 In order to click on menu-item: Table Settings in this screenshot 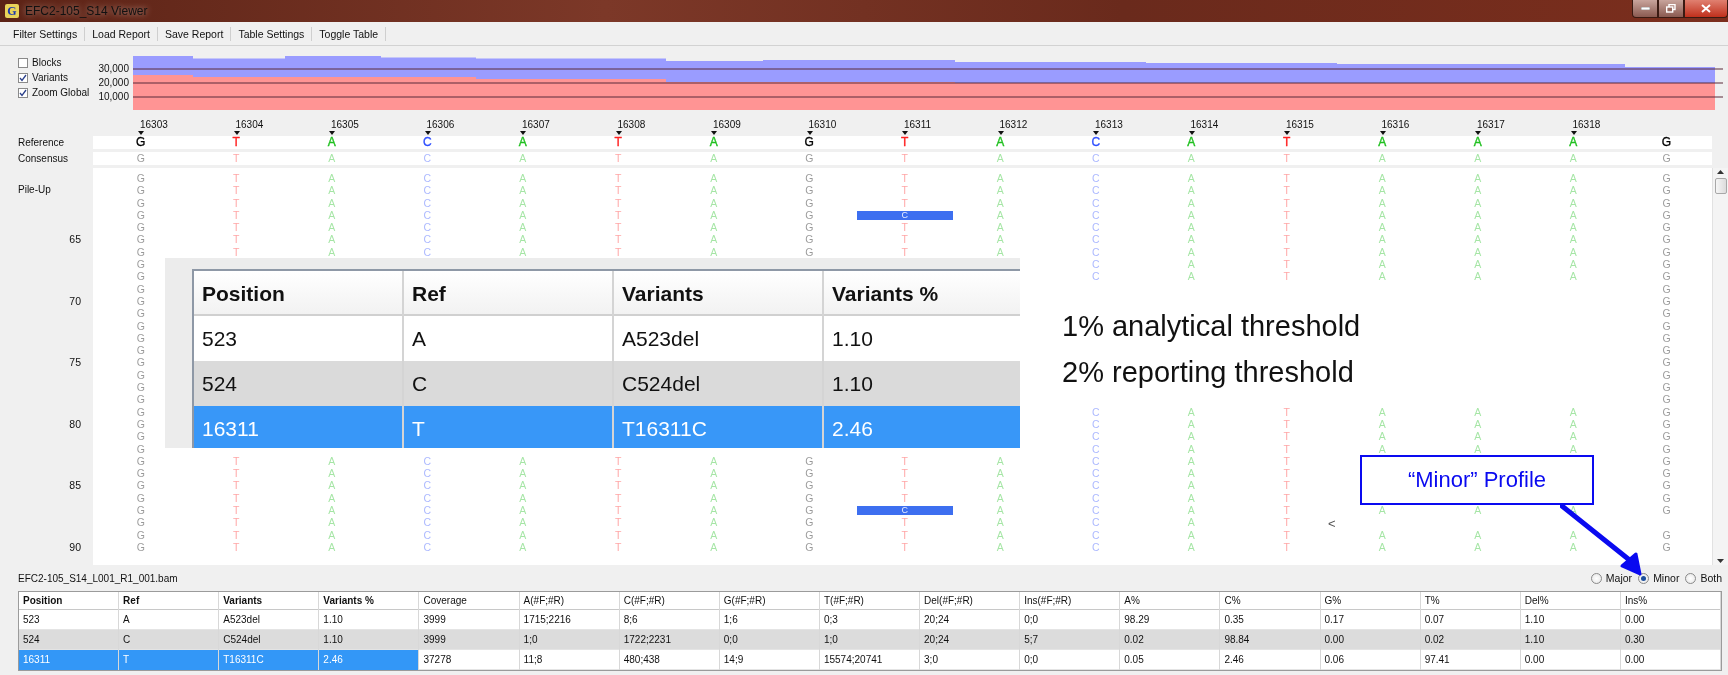, I will do `click(272, 33)`.